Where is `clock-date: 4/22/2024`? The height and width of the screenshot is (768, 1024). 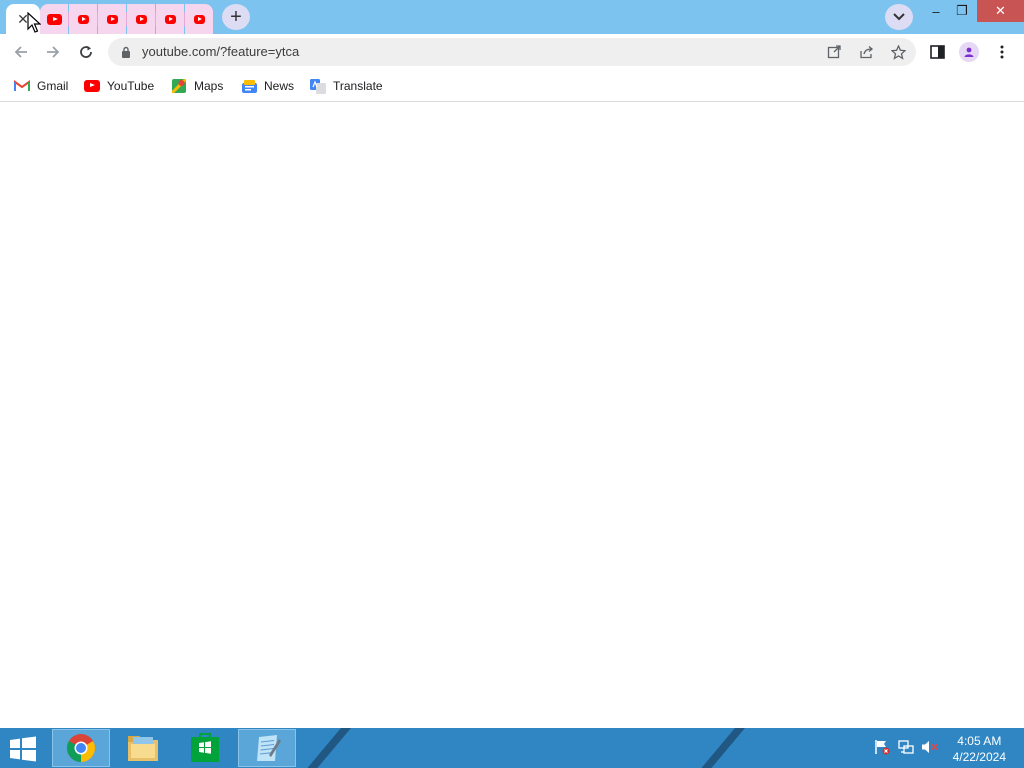 clock-date: 4/22/2024 is located at coordinates (979, 757).